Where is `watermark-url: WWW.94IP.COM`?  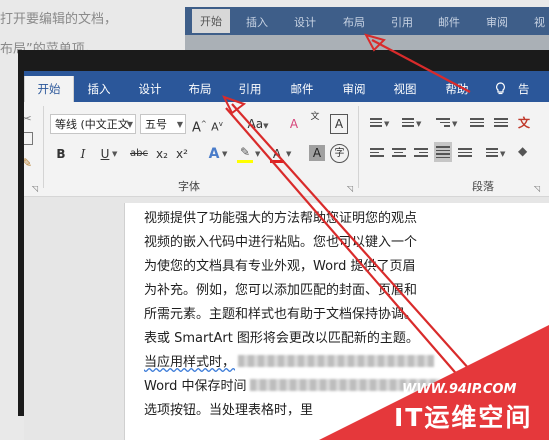 watermark-url: WWW.94IP.COM is located at coordinates (459, 389).